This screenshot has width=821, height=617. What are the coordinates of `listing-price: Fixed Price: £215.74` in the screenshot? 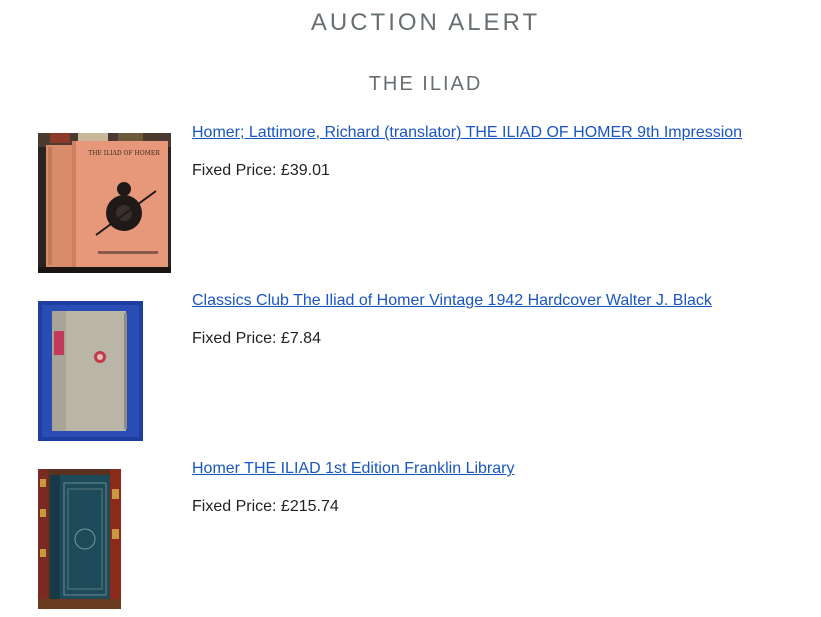 It's located at (265, 507).